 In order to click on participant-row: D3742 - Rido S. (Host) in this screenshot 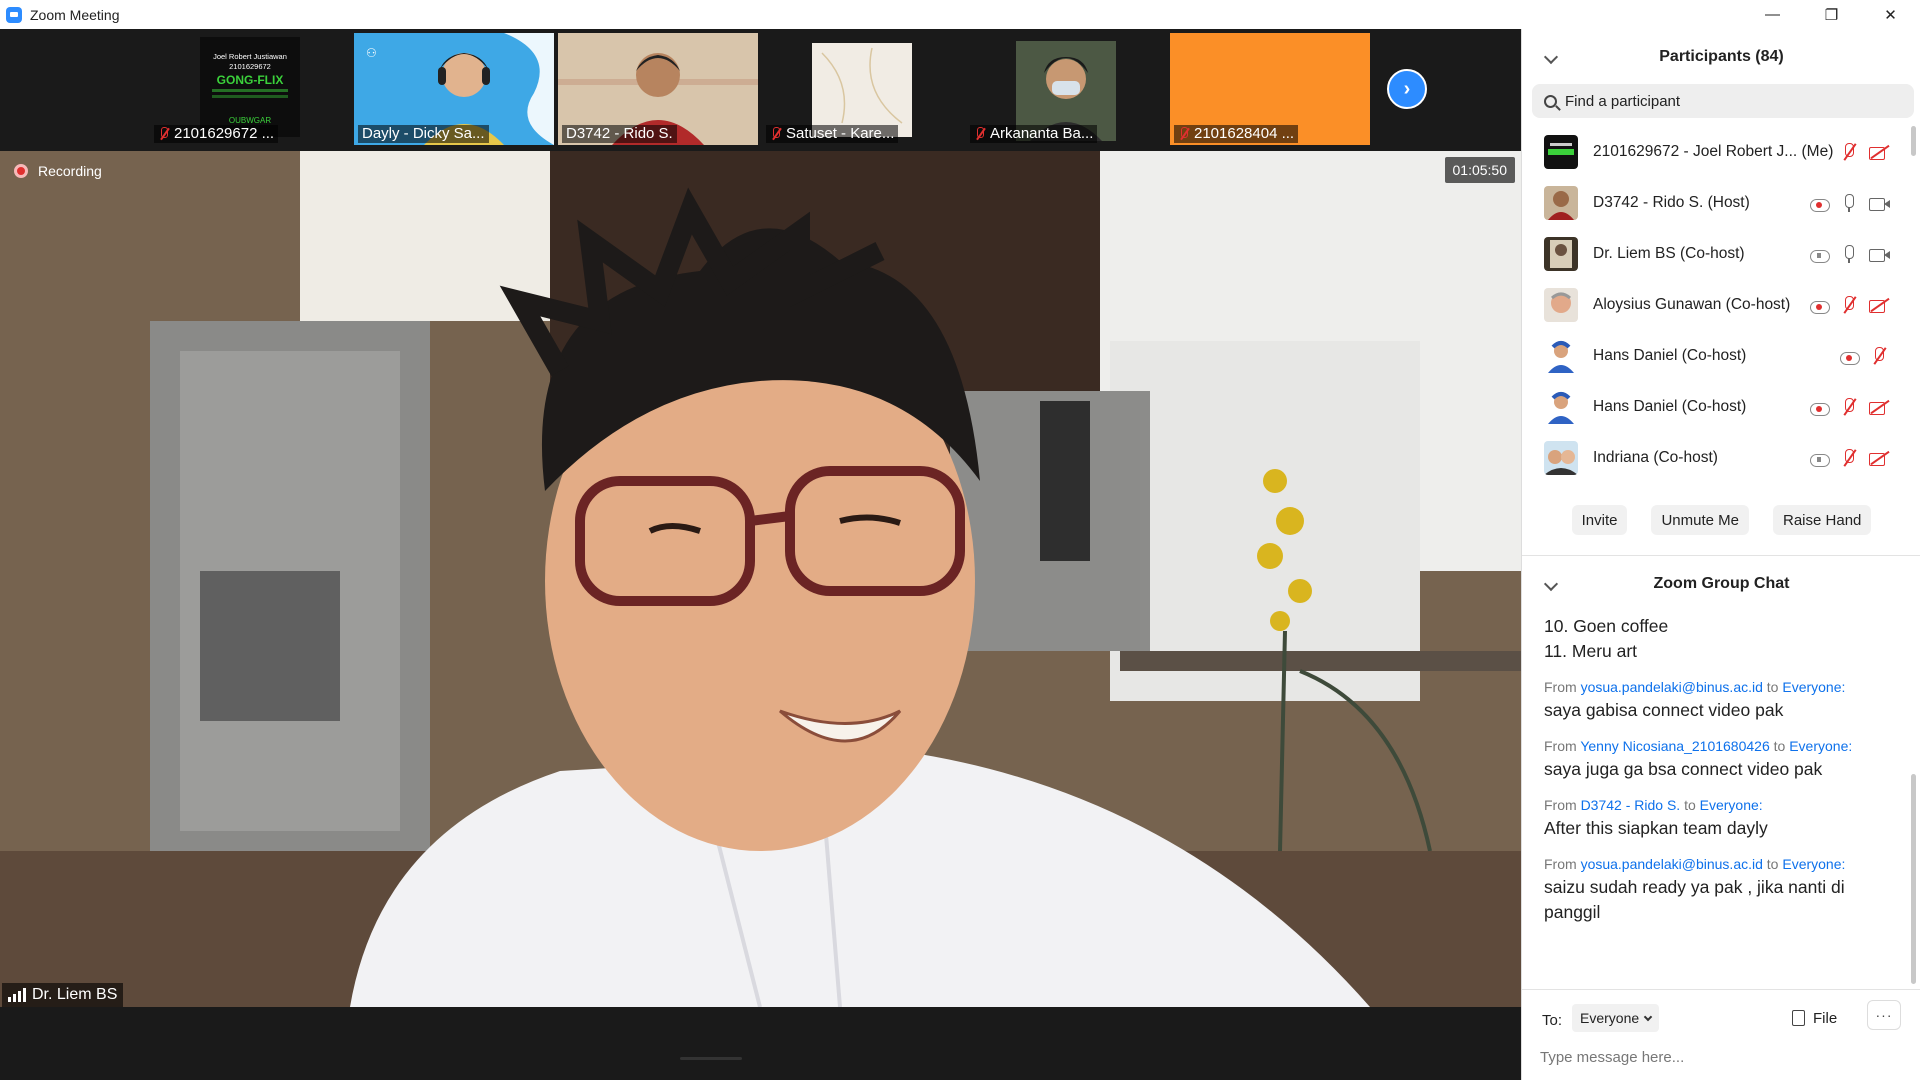, I will do `click(1721, 202)`.